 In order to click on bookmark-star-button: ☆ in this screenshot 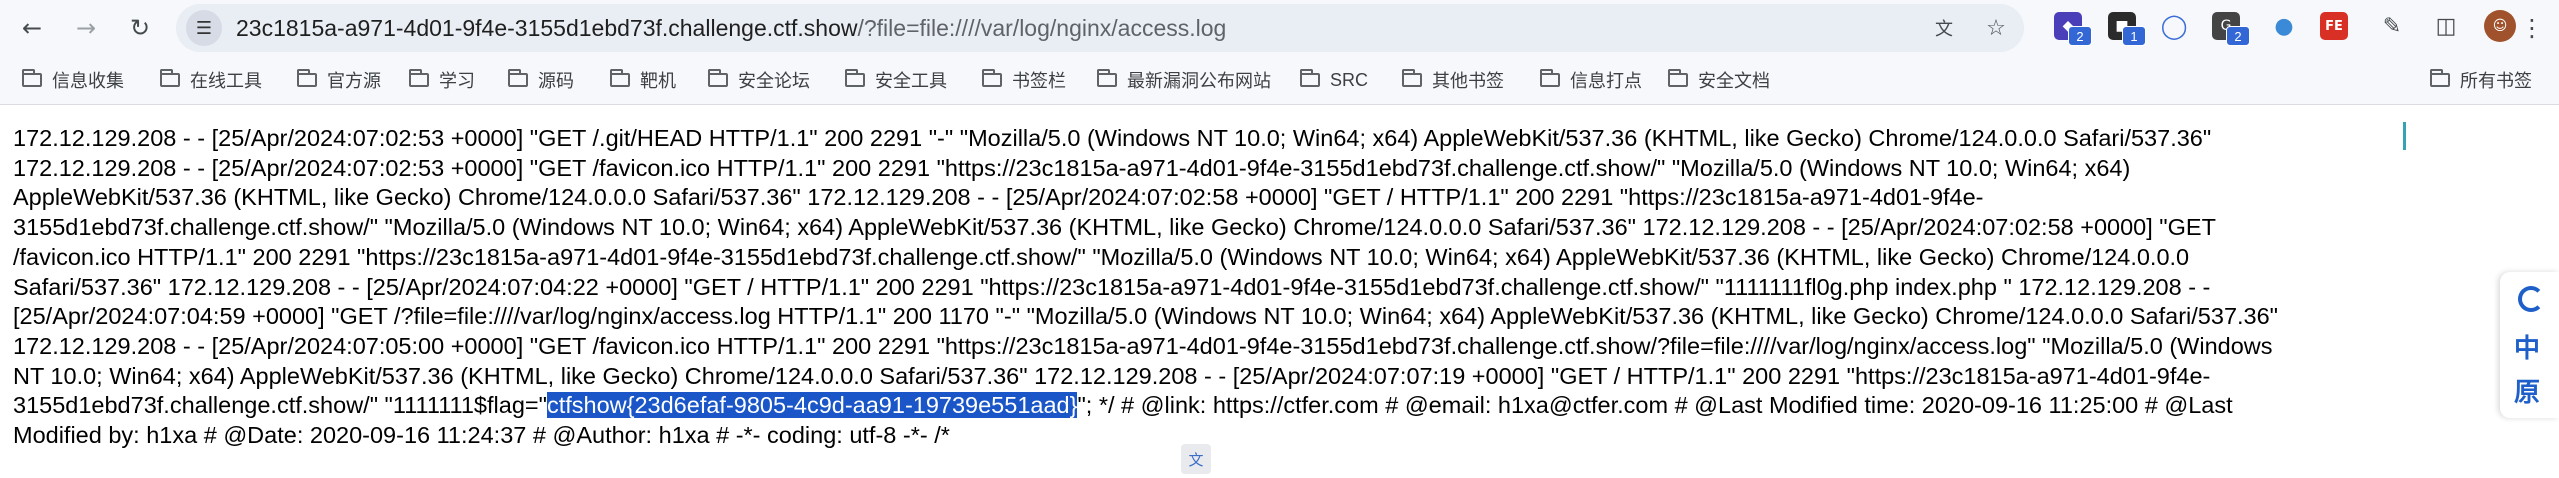, I will do `click(1996, 28)`.